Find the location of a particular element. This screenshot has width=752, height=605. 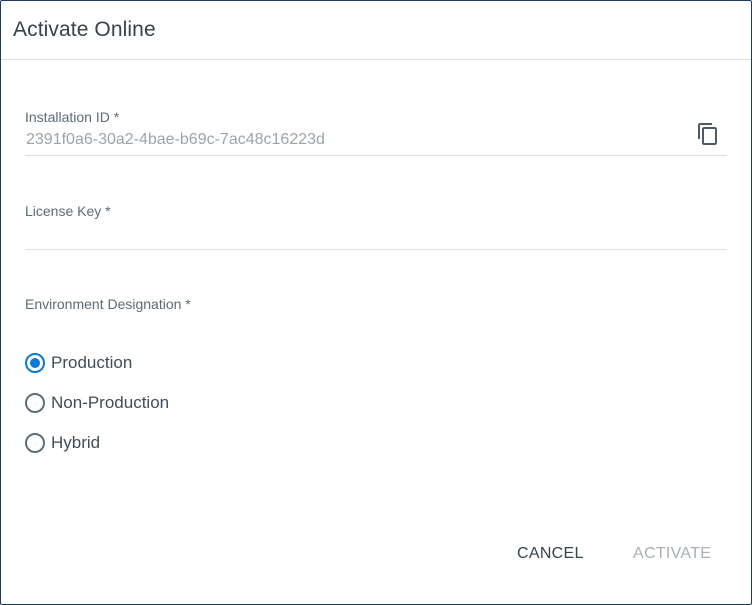

environment-designation-field: Environment Designation * is located at coordinates (376, 304).